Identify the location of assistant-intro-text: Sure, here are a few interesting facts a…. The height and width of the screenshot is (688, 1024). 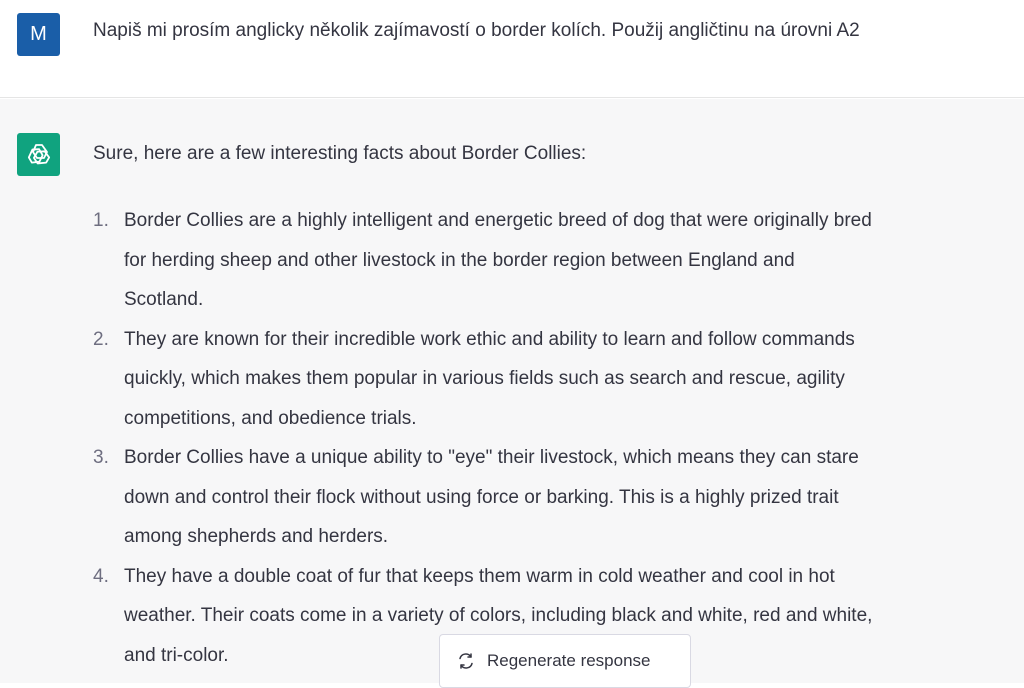
(340, 153).